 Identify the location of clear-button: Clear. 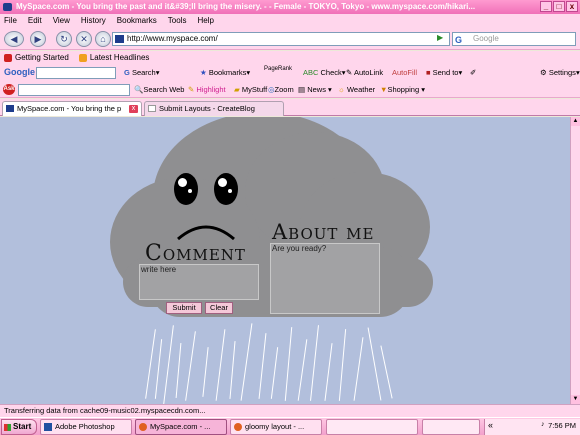
(219, 308).